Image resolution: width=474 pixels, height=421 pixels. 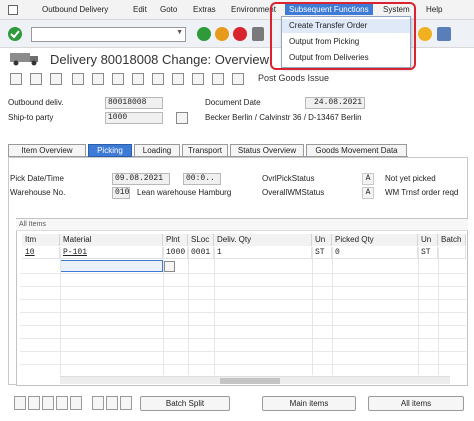 I want to click on tab-picking: Picking, so click(x=110, y=150).